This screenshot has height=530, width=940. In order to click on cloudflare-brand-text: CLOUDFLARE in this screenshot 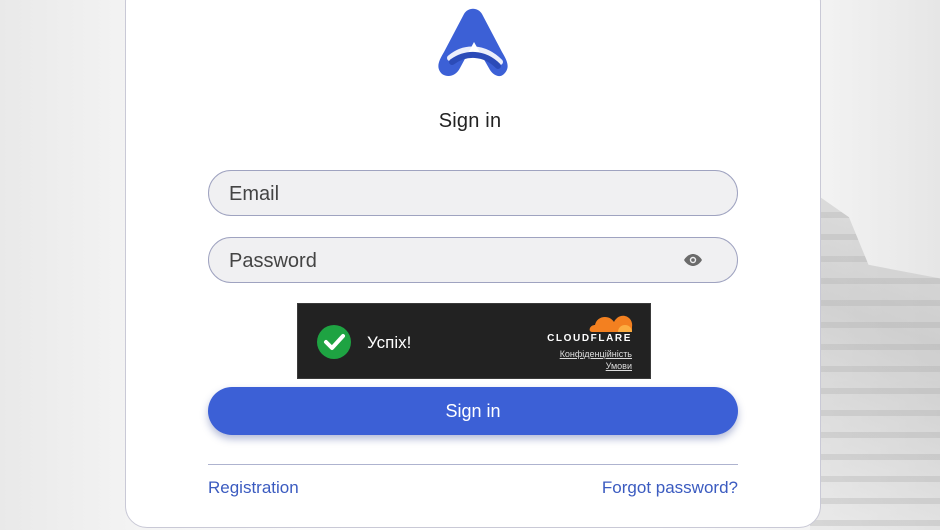, I will do `click(589, 338)`.